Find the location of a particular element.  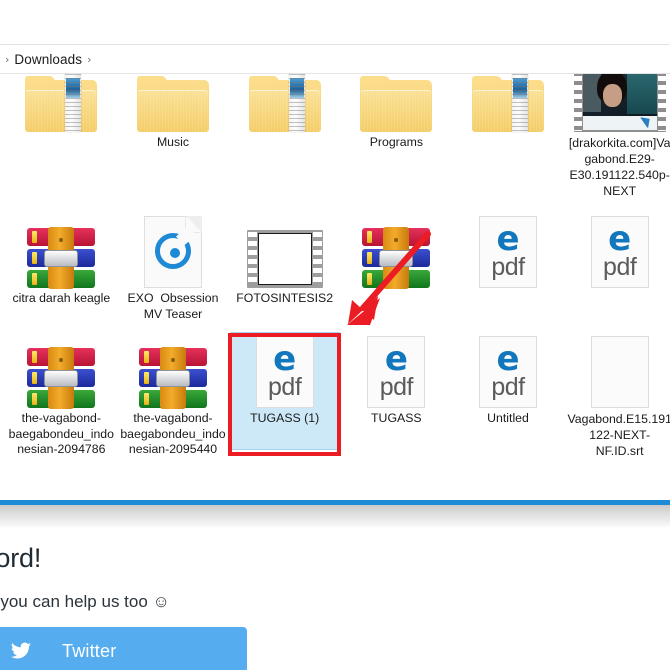

blank-document-icon is located at coordinates (617, 370).